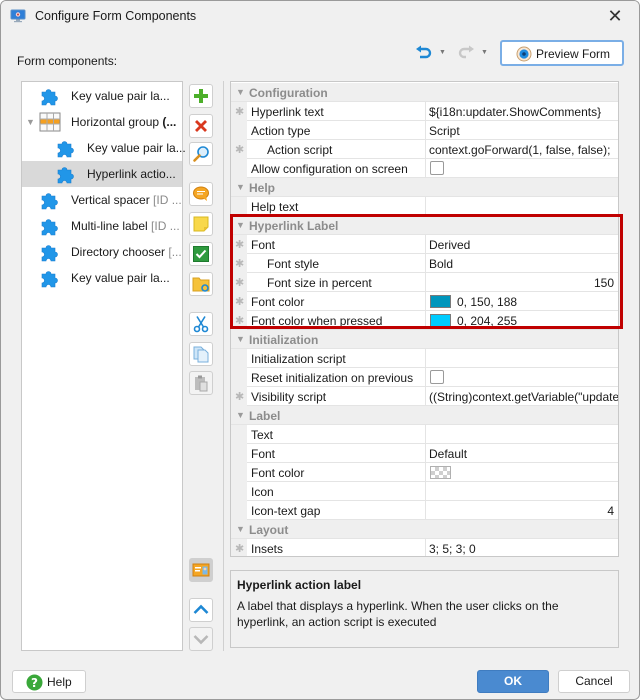  What do you see at coordinates (521, 510) in the screenshot?
I see `property-value: 4` at bounding box center [521, 510].